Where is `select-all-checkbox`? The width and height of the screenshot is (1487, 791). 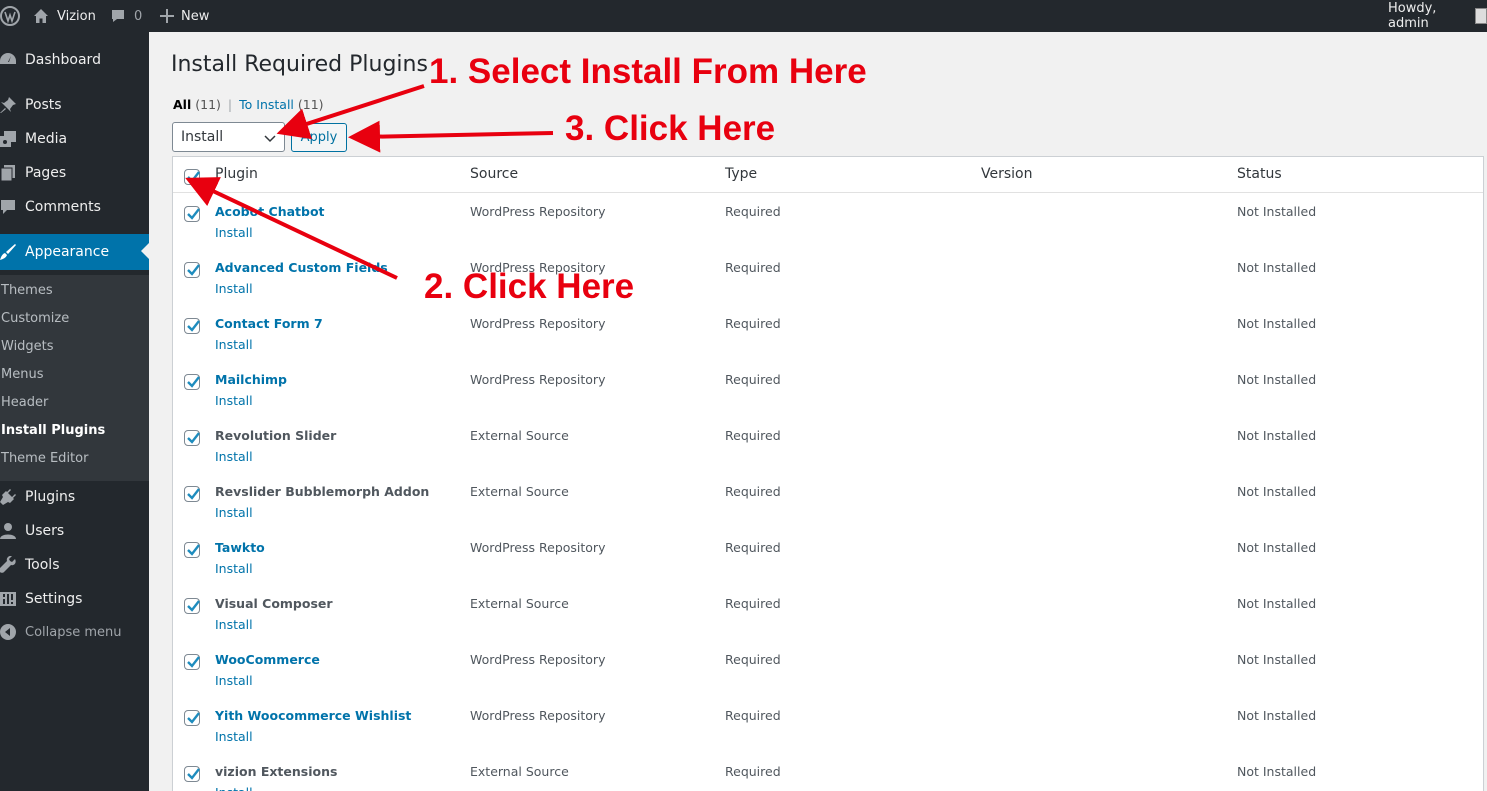
select-all-checkbox is located at coordinates (192, 177).